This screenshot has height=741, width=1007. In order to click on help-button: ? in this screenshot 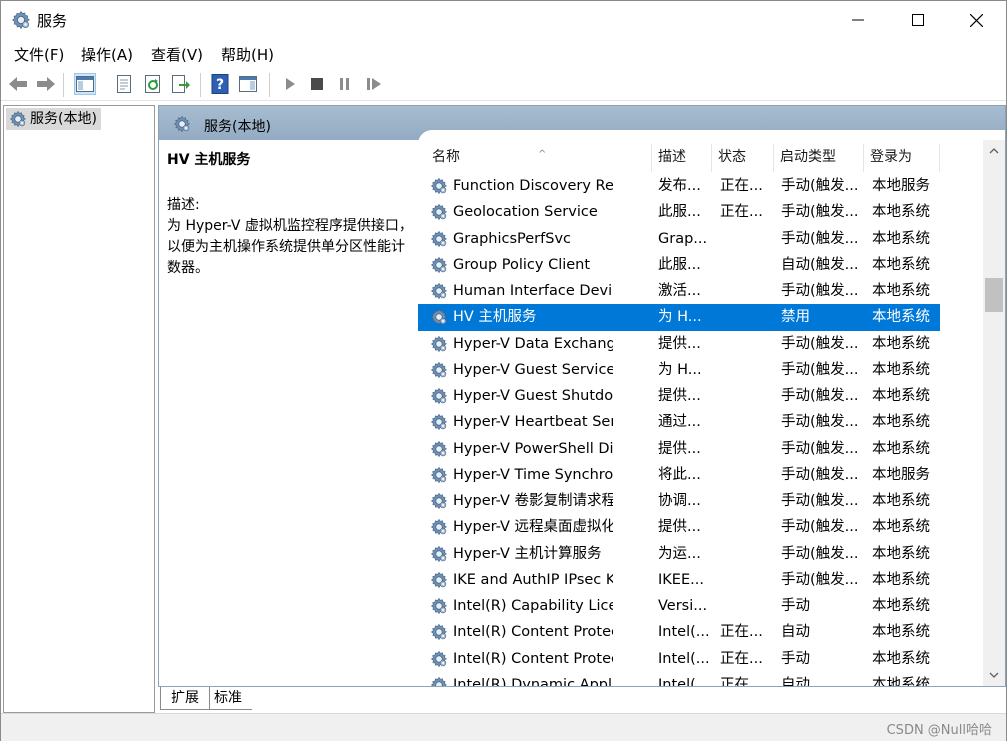, I will do `click(220, 84)`.